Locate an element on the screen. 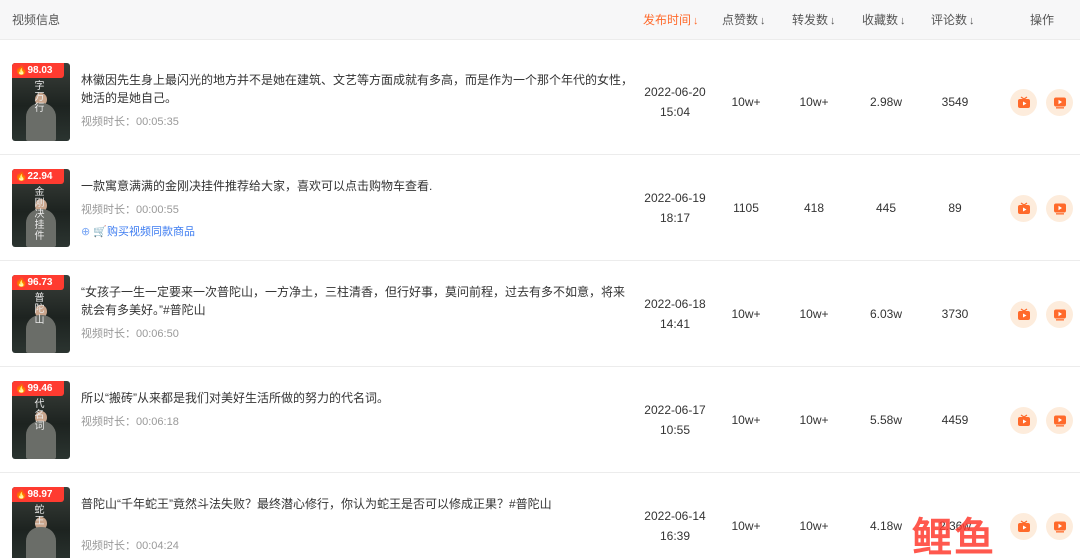  video-thumbnail: 金刚决挂件 🔥22.94 is located at coordinates (41, 208).